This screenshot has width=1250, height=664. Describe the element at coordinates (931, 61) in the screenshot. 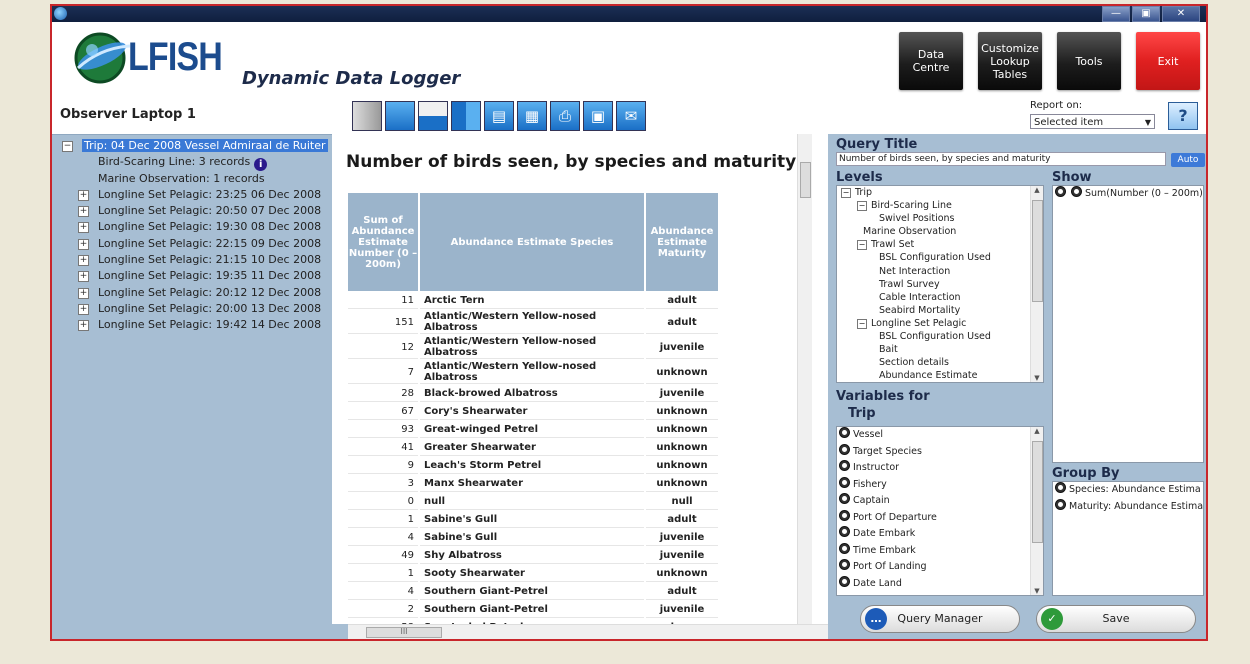

I see `data-centre-button: Data Centre` at that location.